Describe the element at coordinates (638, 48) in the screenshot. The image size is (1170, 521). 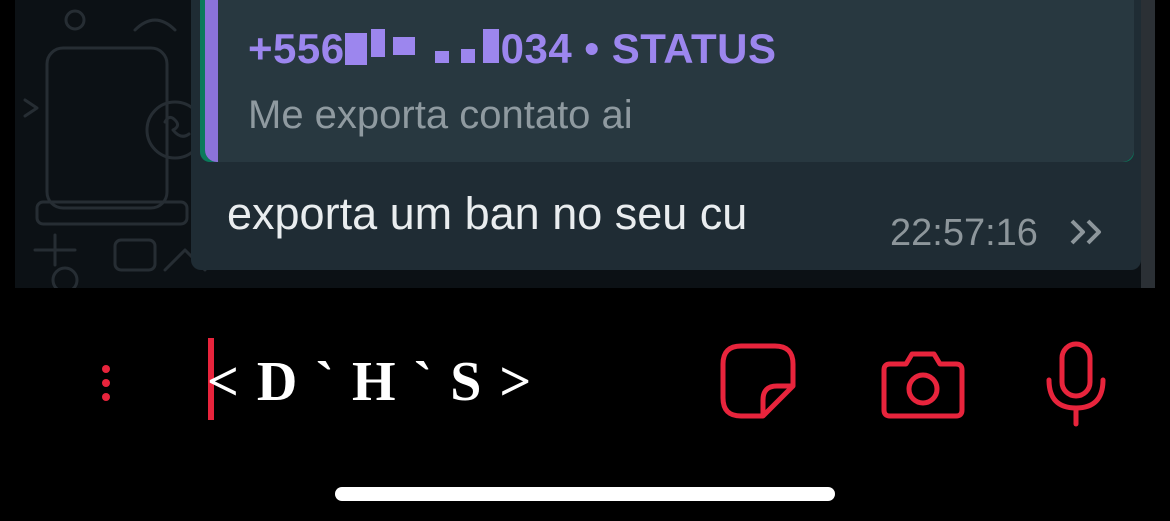
I see `quoted-sender-suffix: 034 • STATUS` at that location.